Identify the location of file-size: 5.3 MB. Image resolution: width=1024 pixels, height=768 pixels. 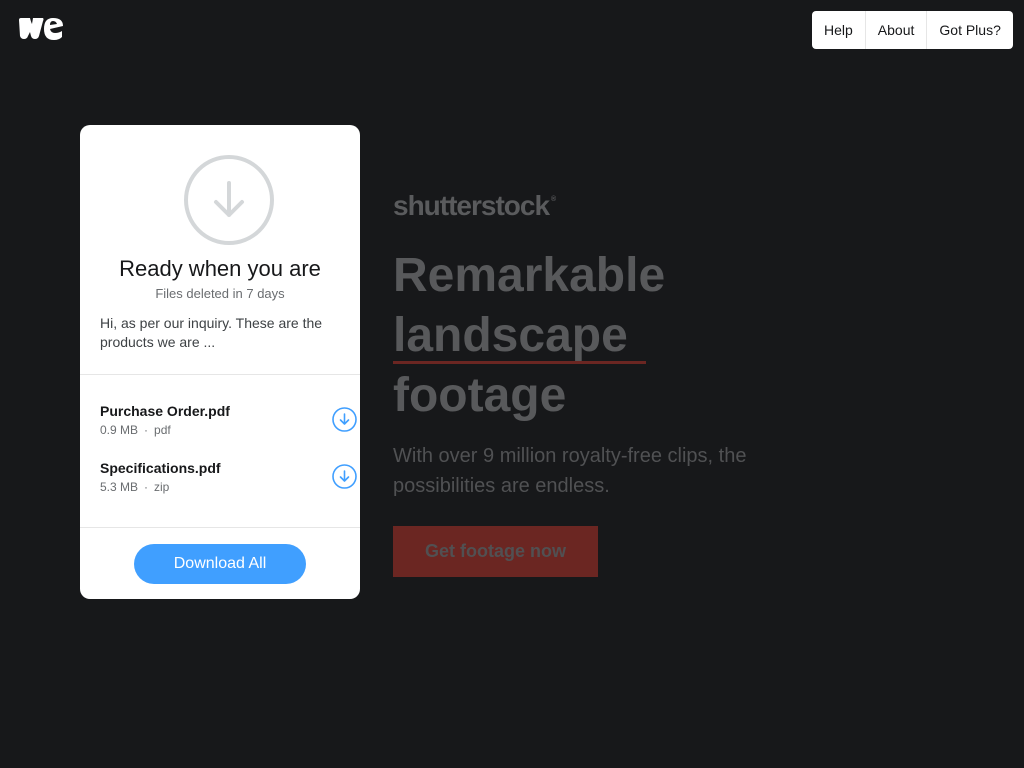
(119, 487).